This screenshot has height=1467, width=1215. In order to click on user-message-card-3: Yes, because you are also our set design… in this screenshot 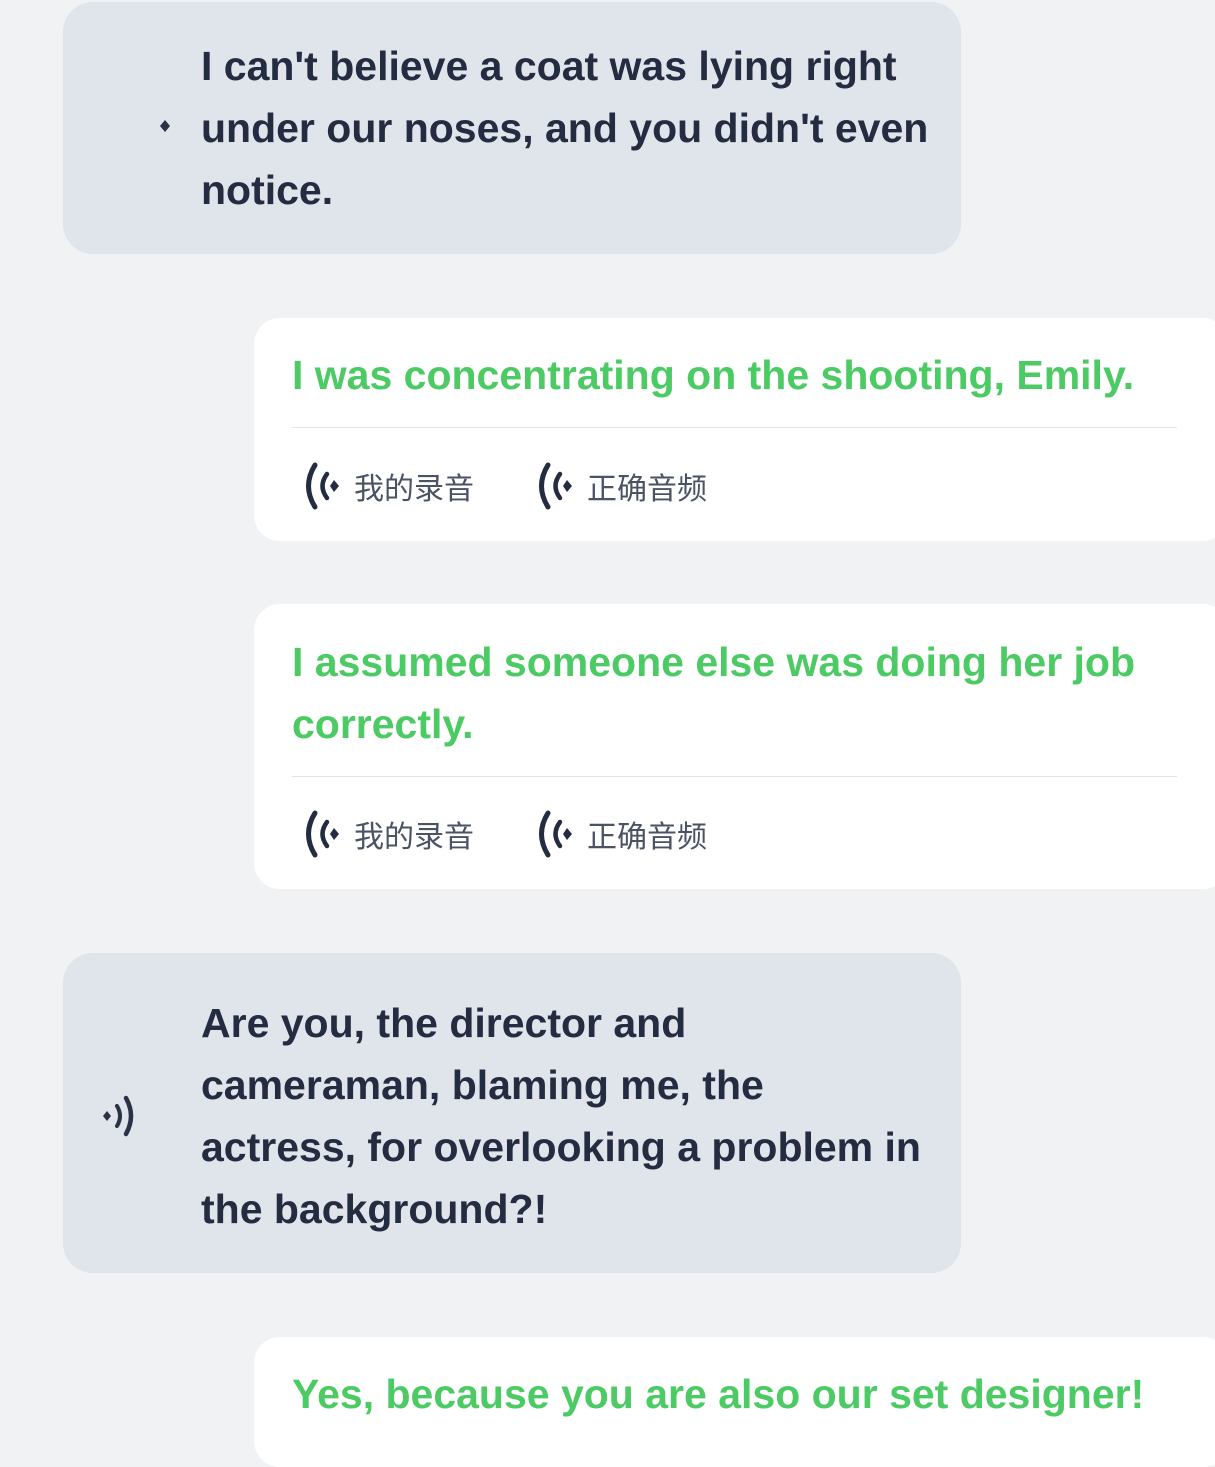, I will do `click(734, 1402)`.